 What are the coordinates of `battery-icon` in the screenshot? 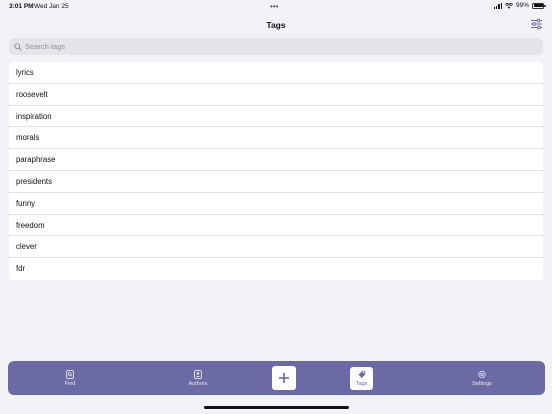 It's located at (539, 5).